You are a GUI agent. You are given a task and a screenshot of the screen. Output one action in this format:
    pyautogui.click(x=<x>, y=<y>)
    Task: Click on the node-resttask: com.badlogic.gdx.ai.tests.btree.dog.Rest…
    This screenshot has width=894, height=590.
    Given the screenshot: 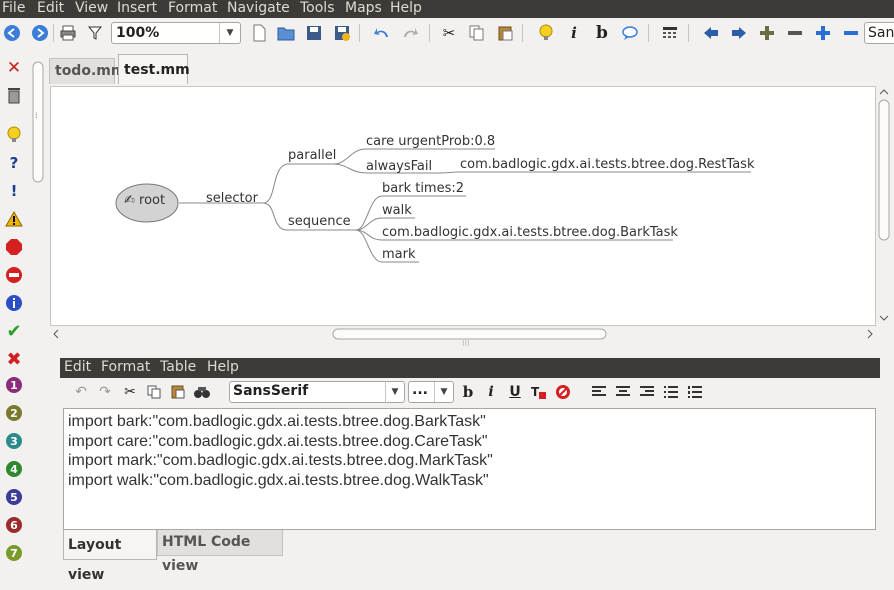 What is the action you would take?
    pyautogui.click(x=607, y=164)
    